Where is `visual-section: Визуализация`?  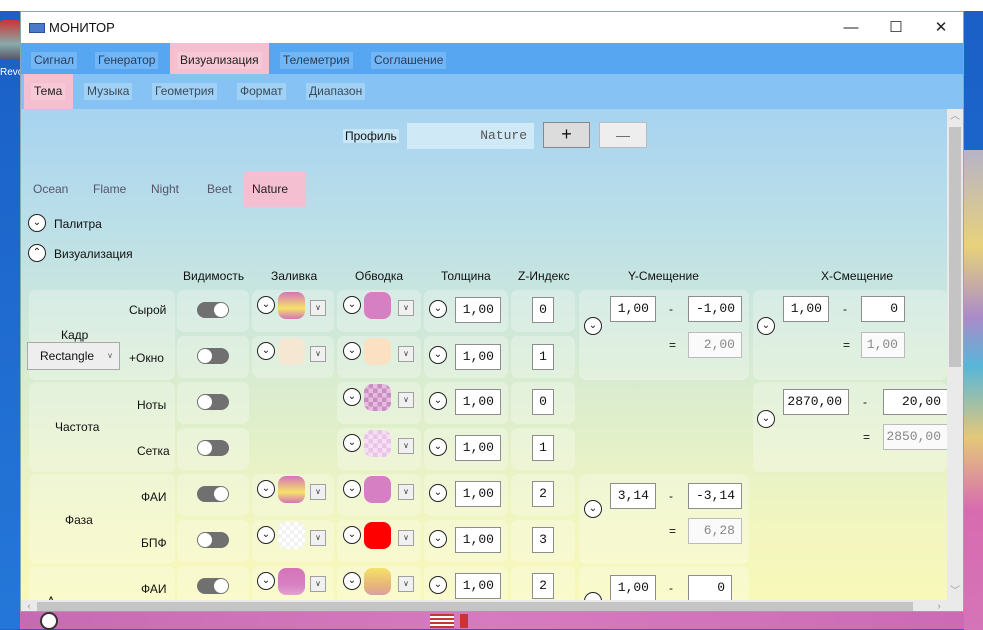 visual-section: Визуализация is located at coordinates (93, 254).